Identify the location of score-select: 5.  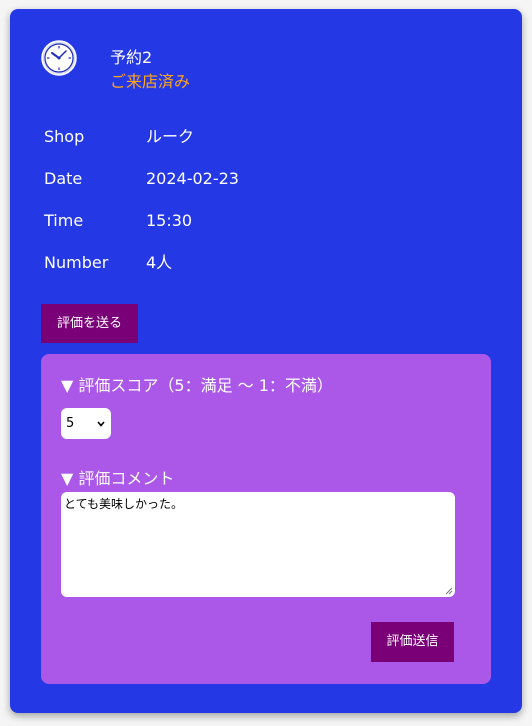
(86, 423).